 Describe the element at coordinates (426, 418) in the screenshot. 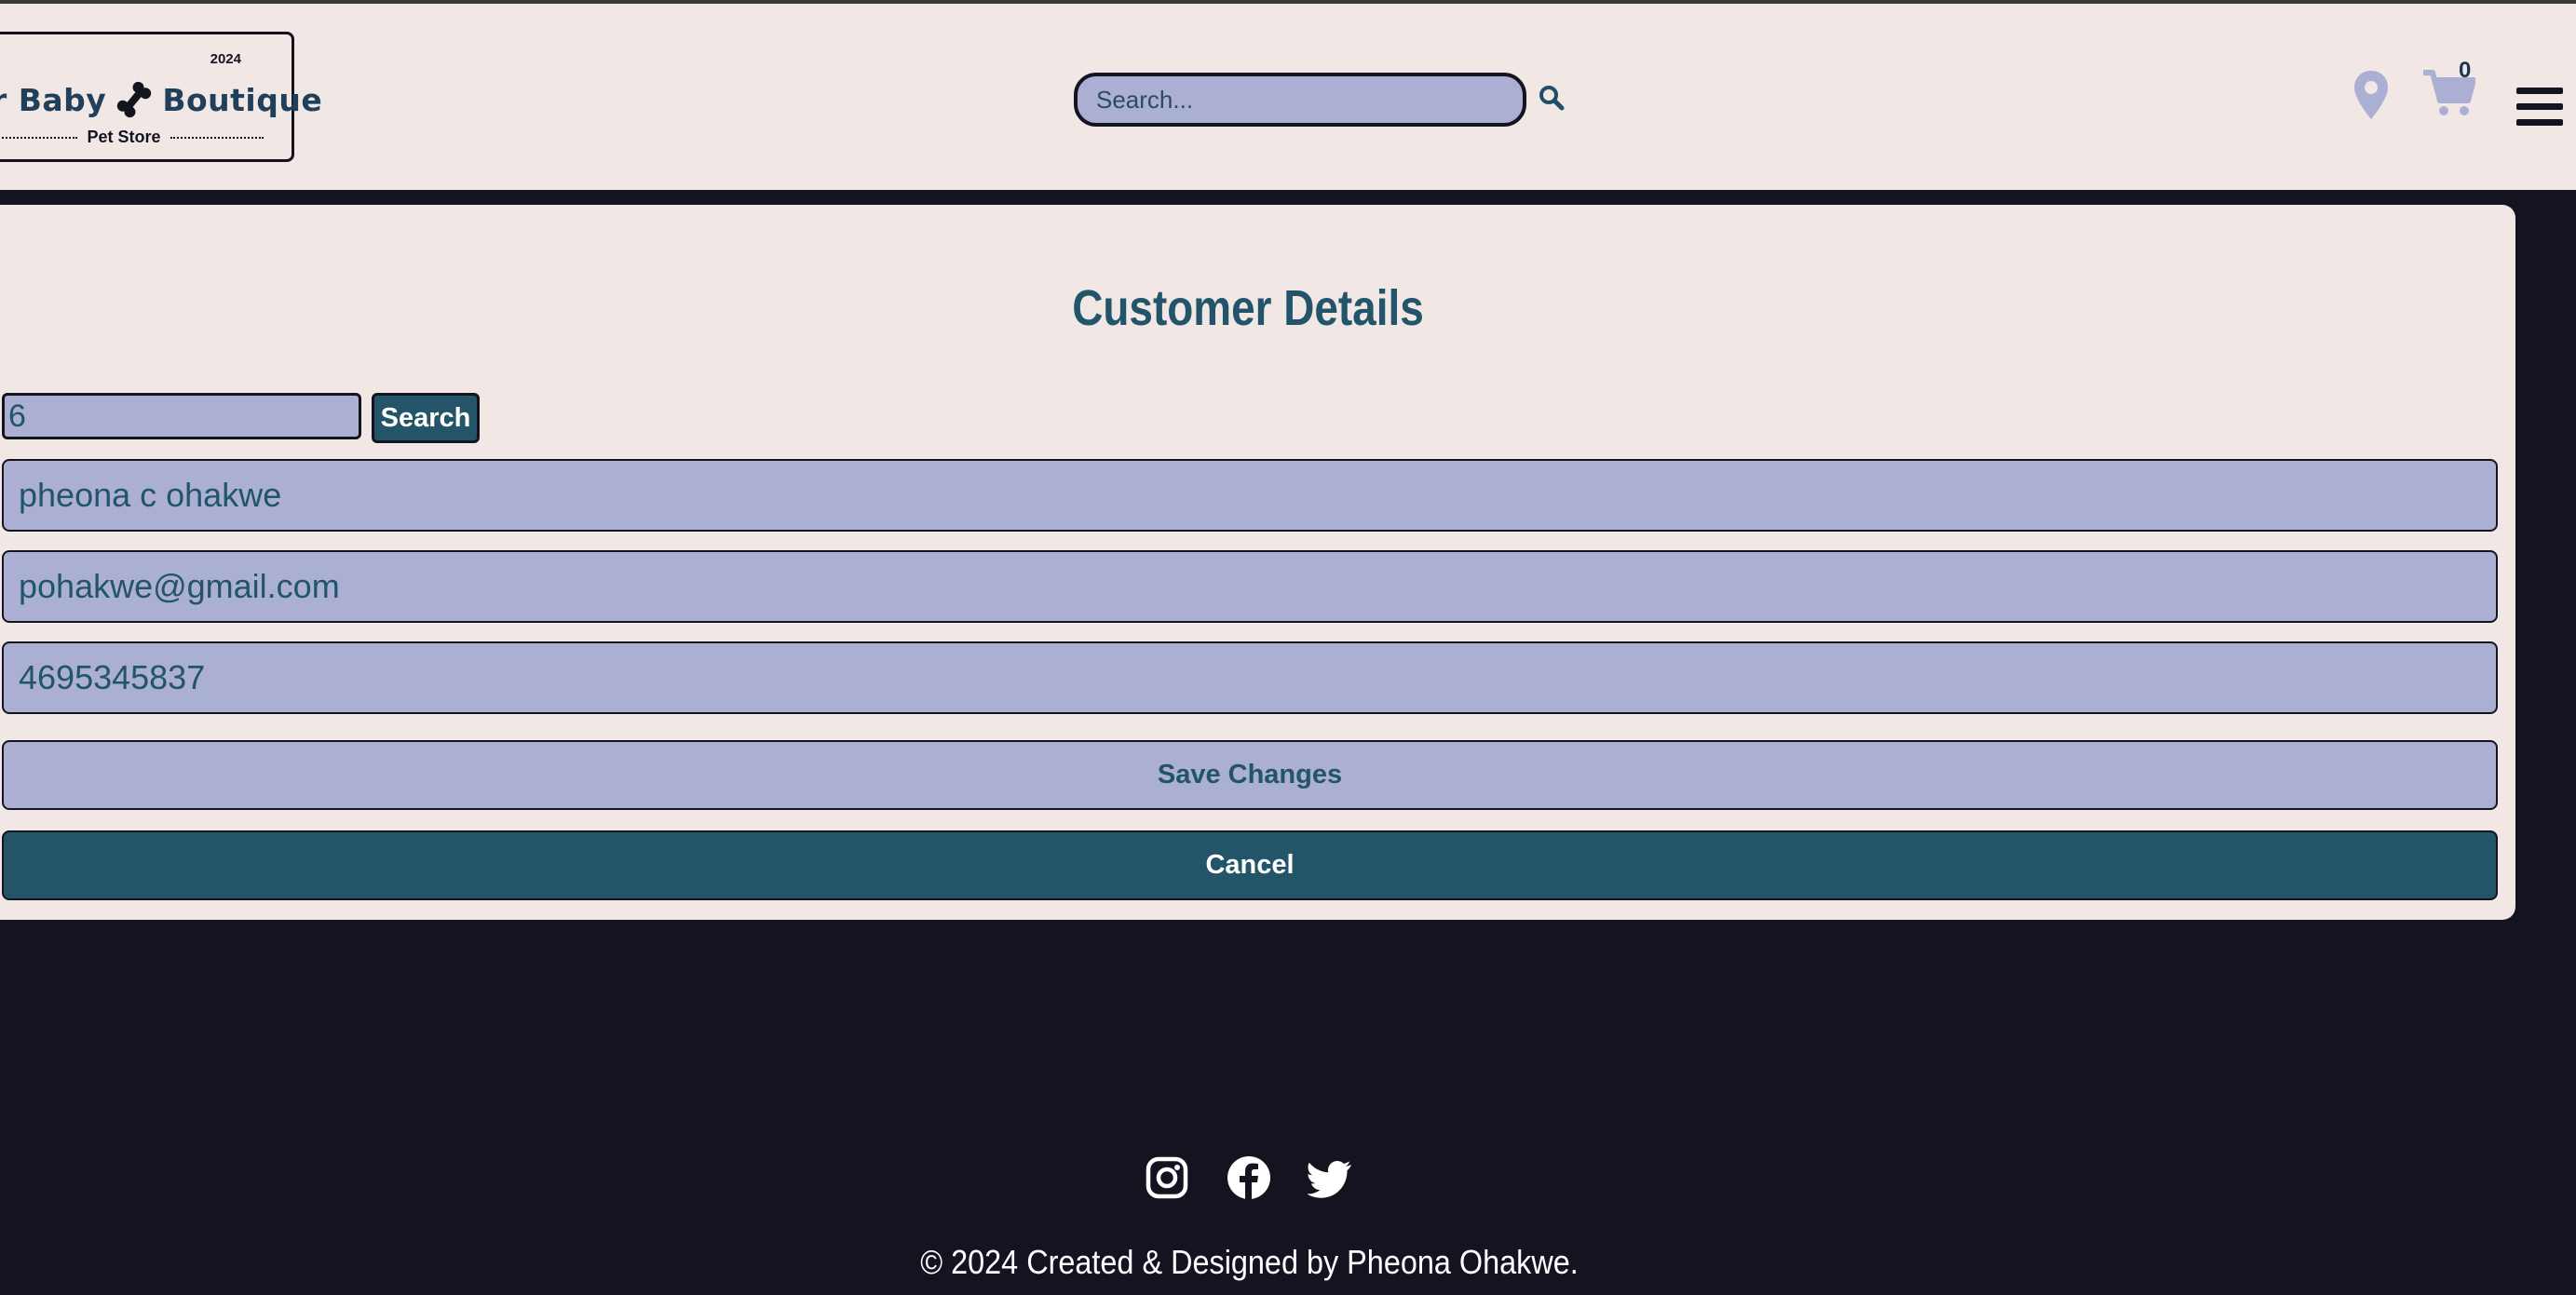

I see `search-button: Search` at that location.